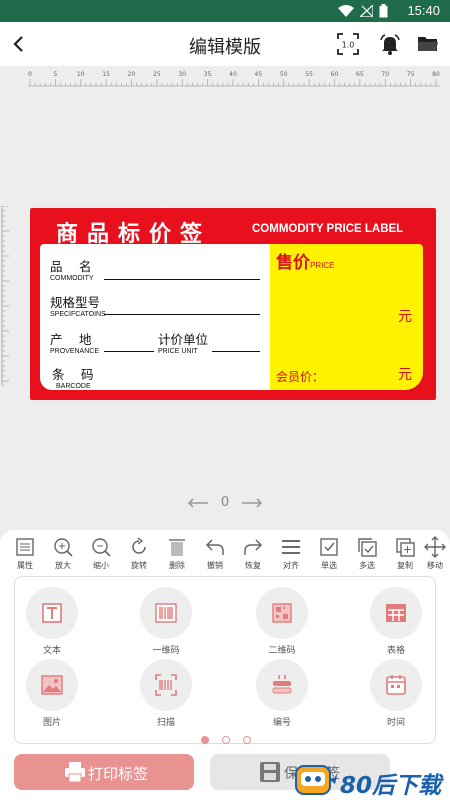  Describe the element at coordinates (139, 545) in the screenshot. I see `rotate-icon` at that location.